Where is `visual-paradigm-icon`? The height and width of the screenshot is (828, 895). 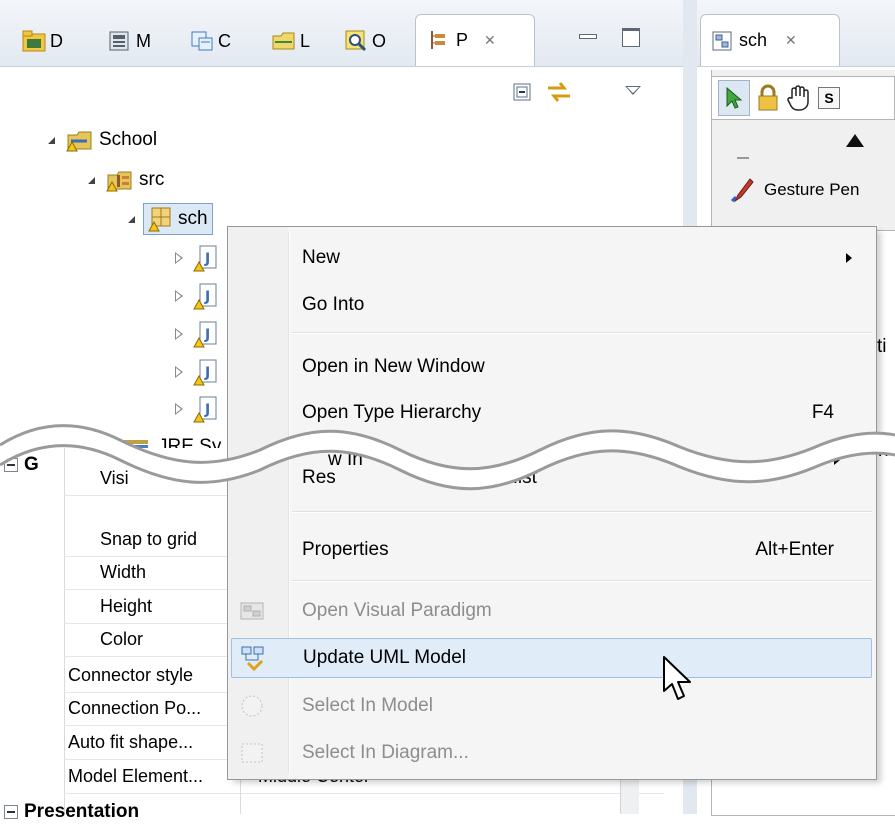
visual-paradigm-icon is located at coordinates (252, 611).